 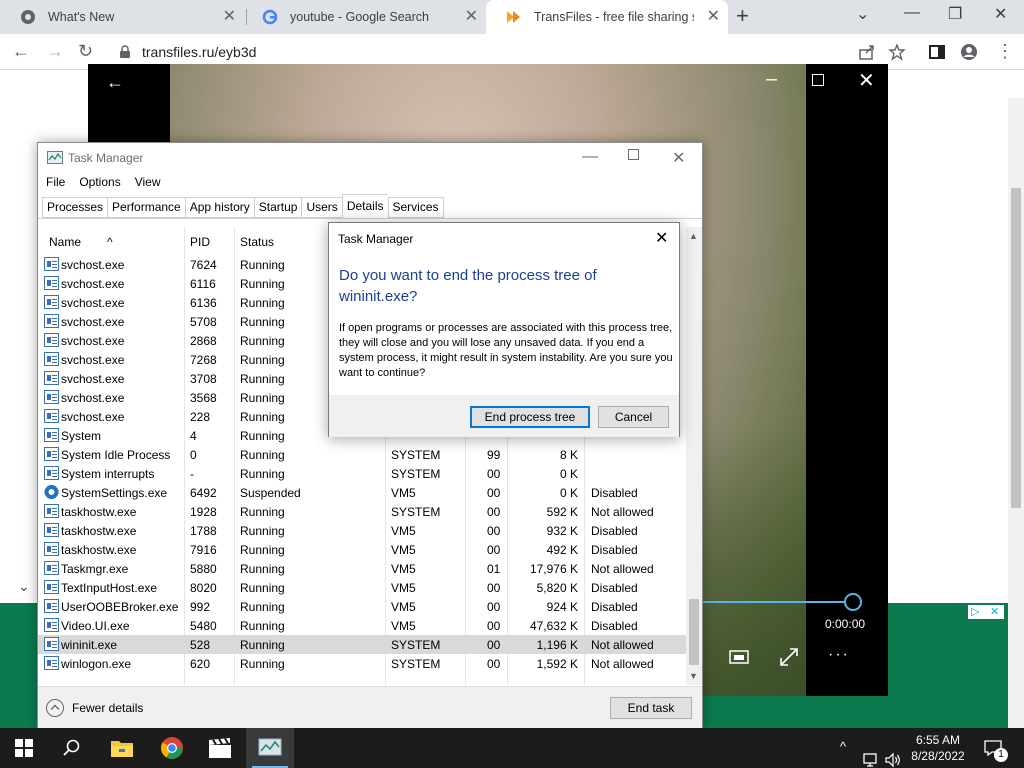 What do you see at coordinates (364, 17) in the screenshot?
I see `tab-youtube-search: youtube - Google Search ✕` at bounding box center [364, 17].